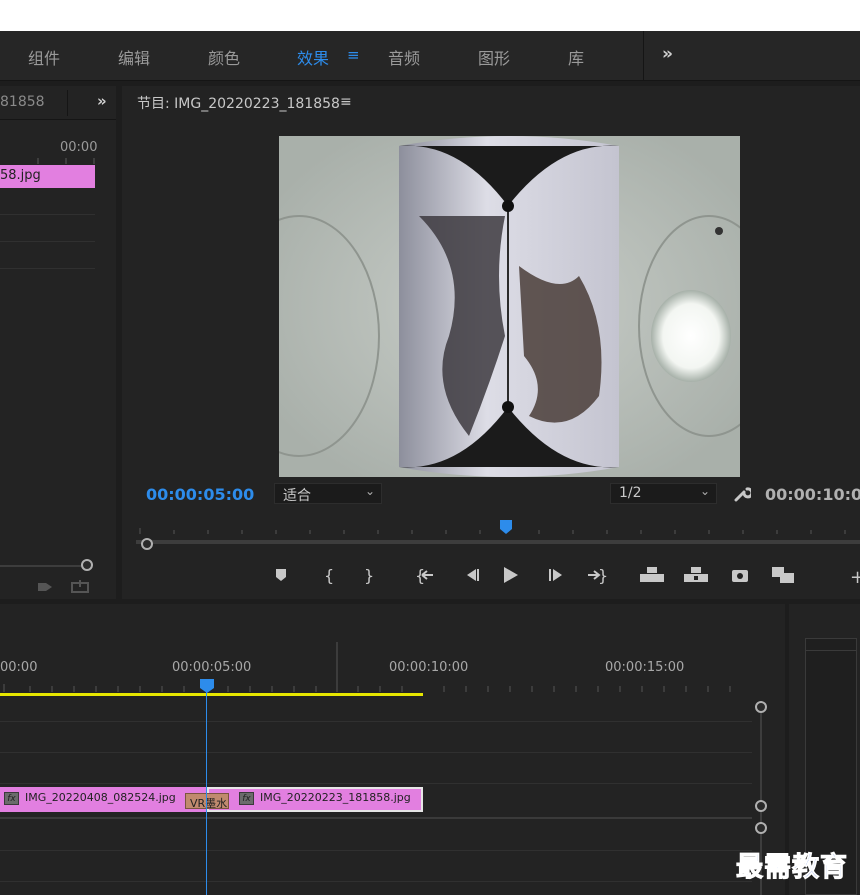 The image size is (860, 895). I want to click on top-window-strip, so click(430, 15).